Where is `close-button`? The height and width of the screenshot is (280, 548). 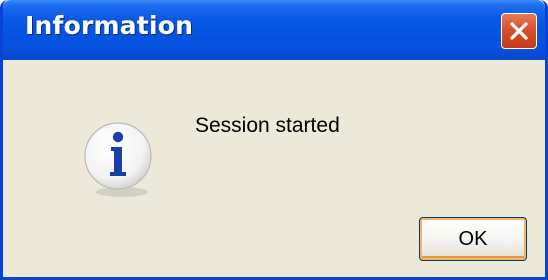
close-button is located at coordinates (519, 31).